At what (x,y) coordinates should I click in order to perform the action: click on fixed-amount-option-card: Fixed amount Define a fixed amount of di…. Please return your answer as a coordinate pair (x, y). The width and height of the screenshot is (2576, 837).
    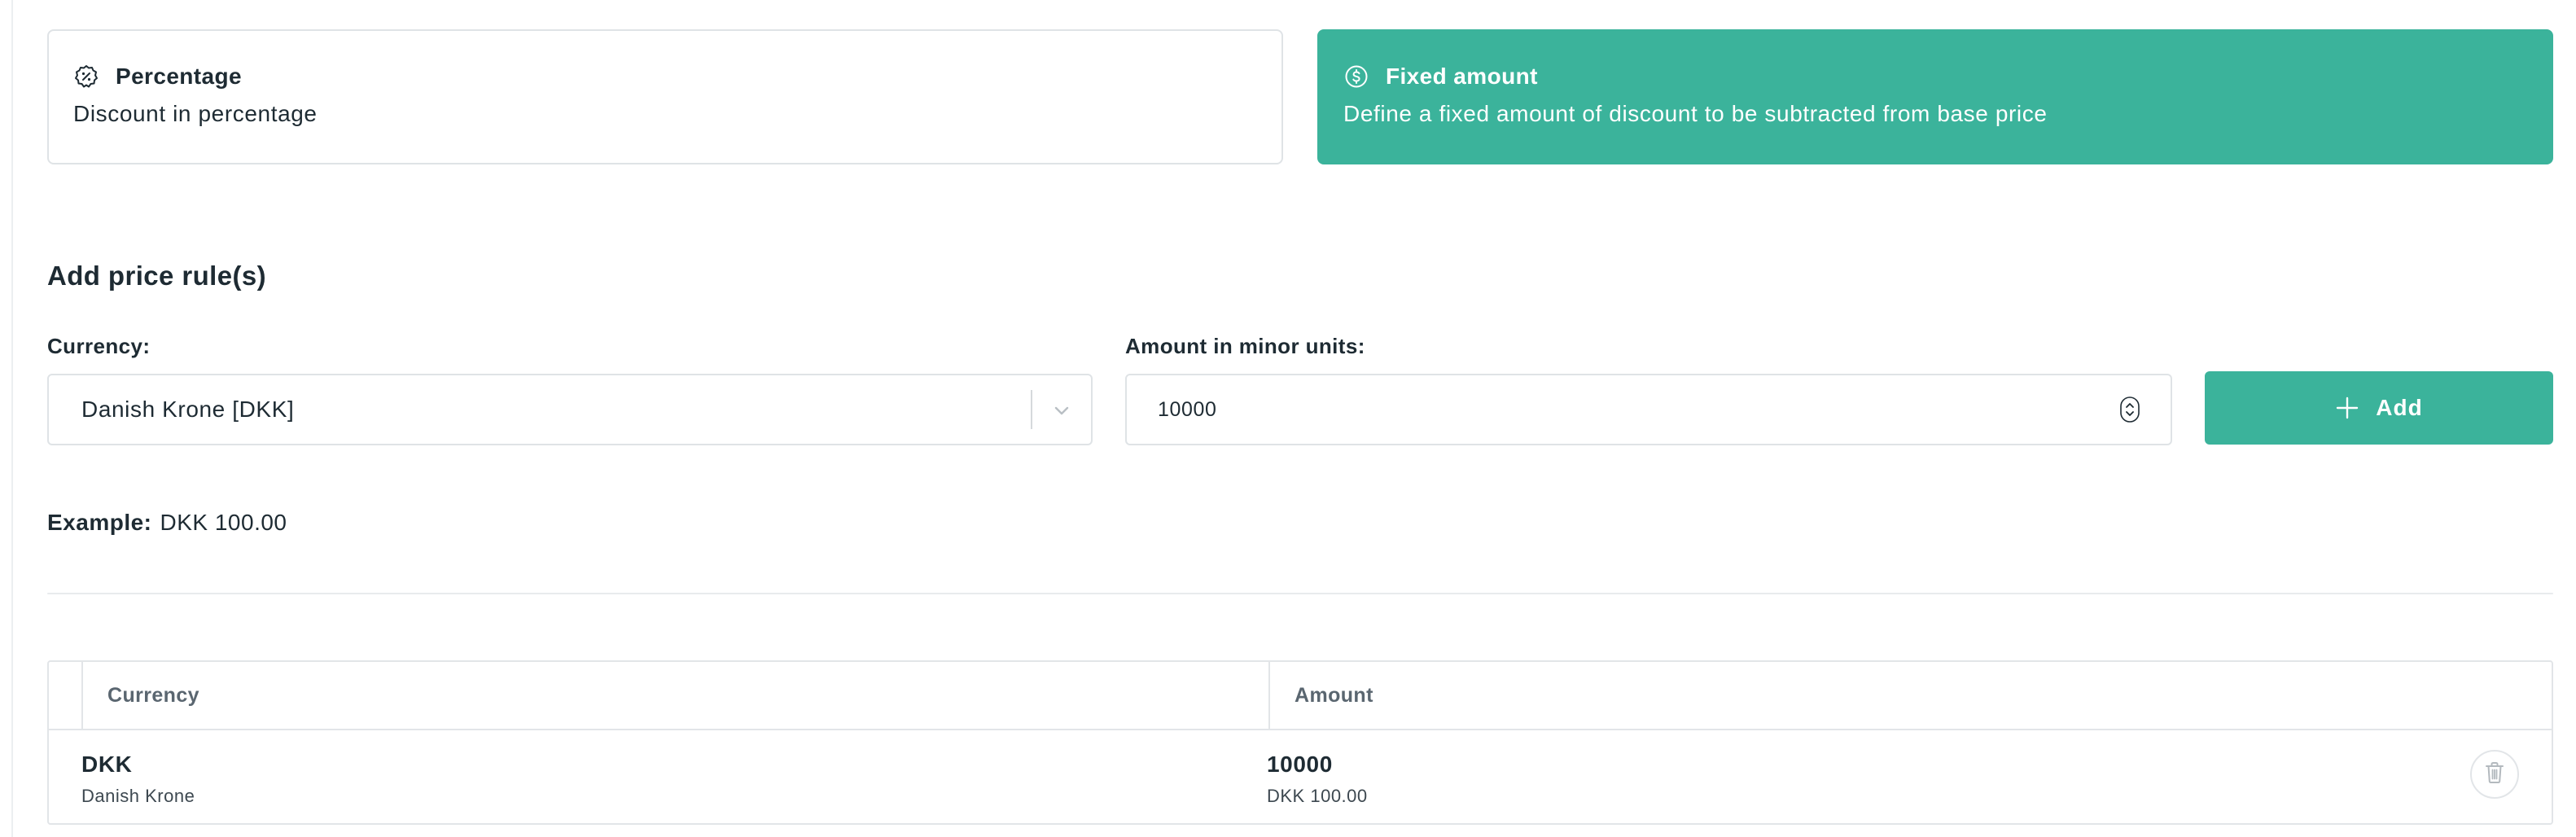
    Looking at the image, I should click on (1935, 96).